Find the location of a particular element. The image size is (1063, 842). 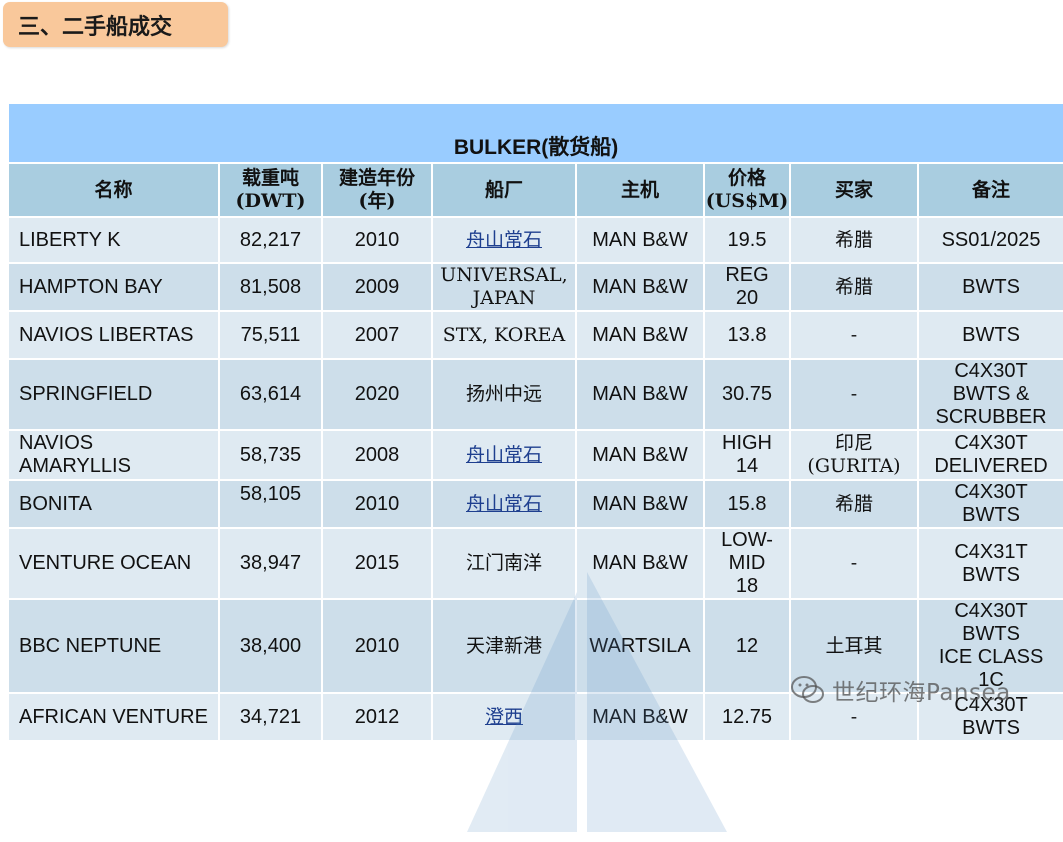

cell-remarks: C4X30T BWTS ICE CLASS 1C is located at coordinates (989, 646).